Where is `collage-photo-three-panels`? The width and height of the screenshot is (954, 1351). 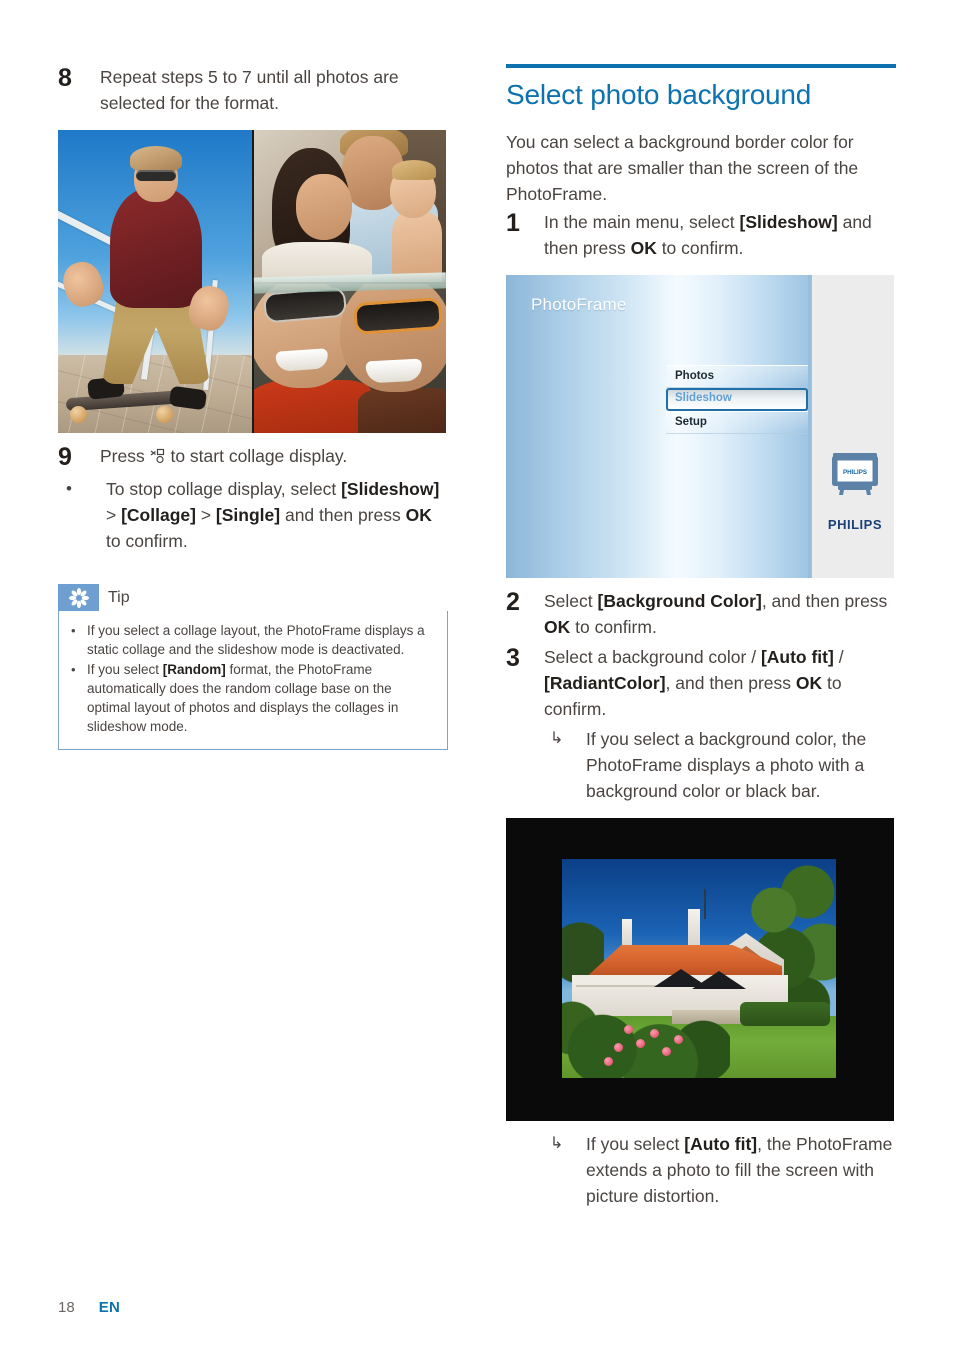 collage-photo-three-panels is located at coordinates (252, 281).